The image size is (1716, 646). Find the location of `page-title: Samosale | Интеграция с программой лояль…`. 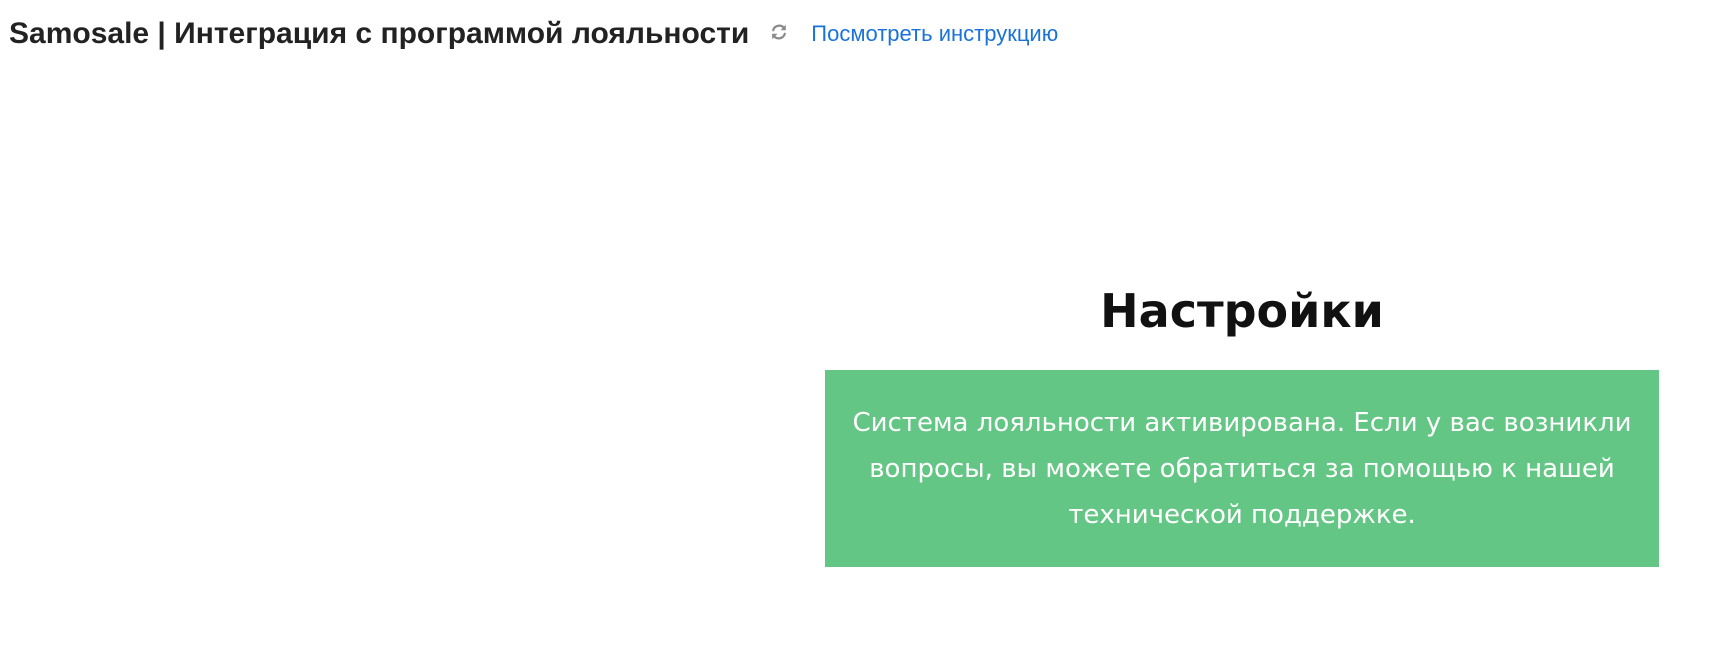

page-title: Samosale | Интеграция с программой лояль… is located at coordinates (379, 33).